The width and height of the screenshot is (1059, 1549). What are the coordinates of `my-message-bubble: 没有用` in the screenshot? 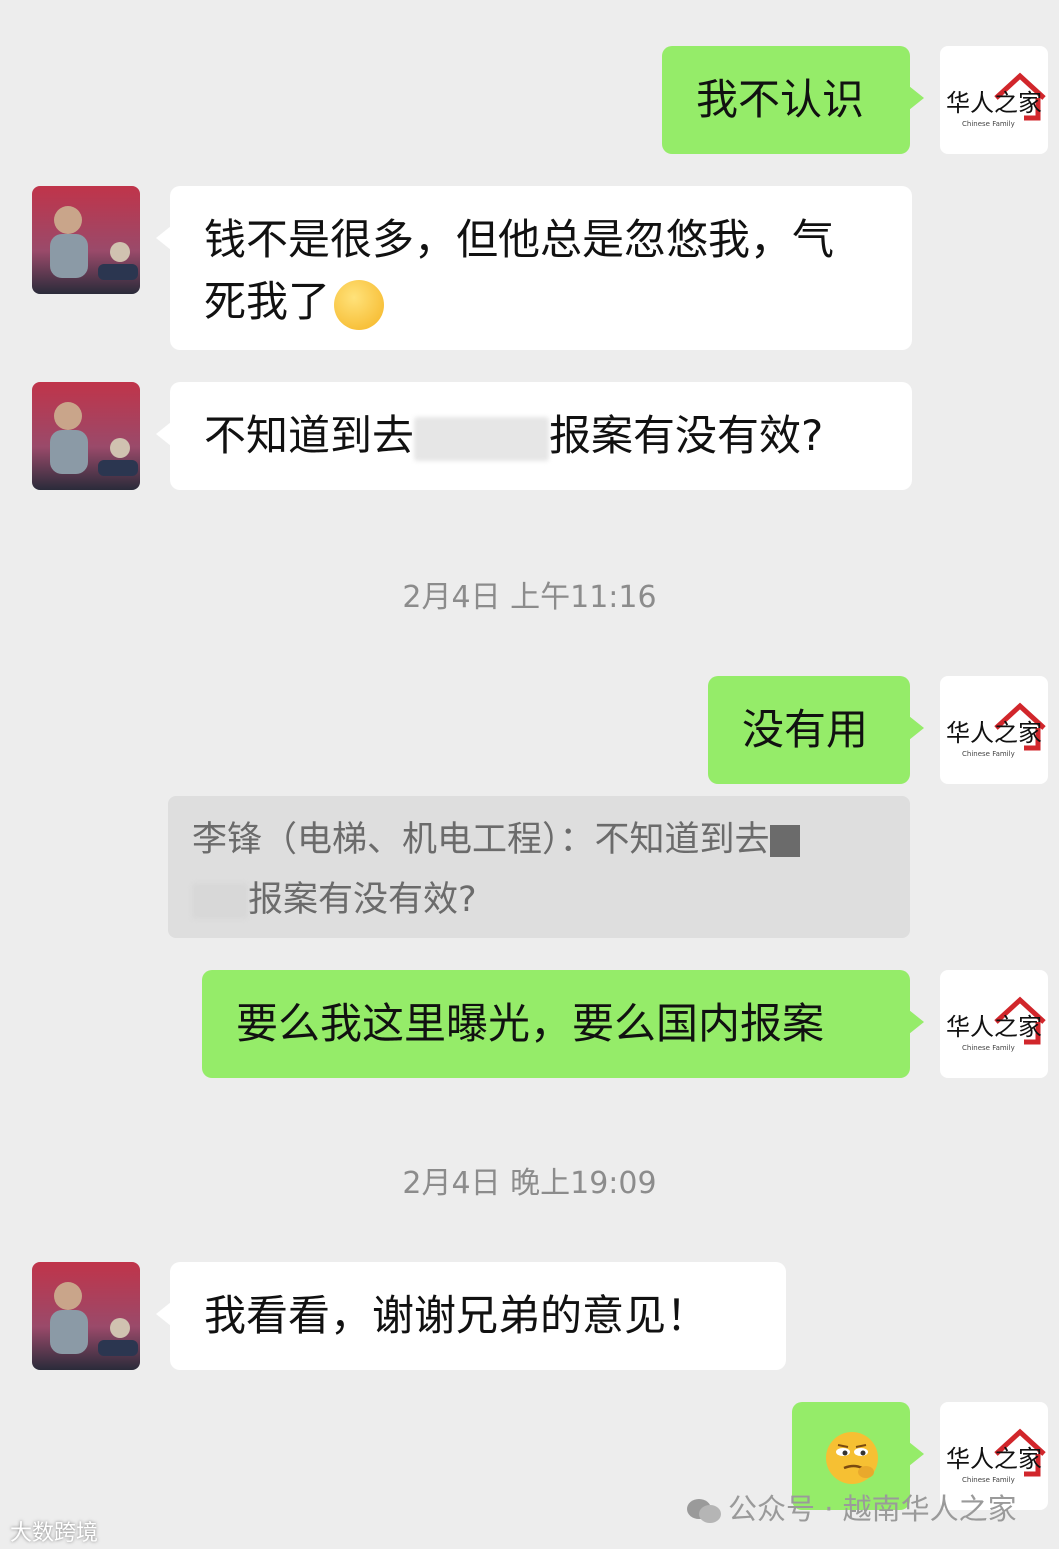 It's located at (816, 730).